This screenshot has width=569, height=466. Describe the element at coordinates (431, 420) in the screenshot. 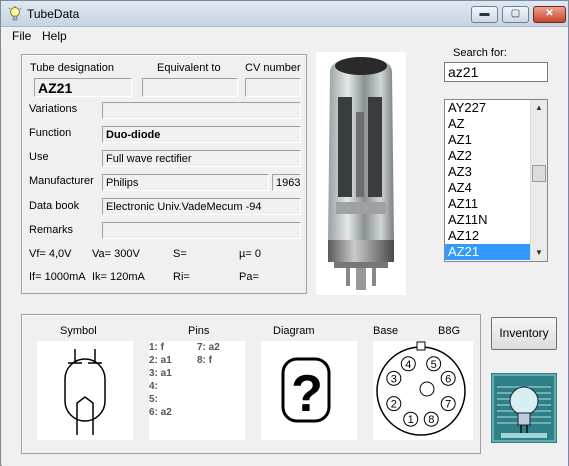

I see `base-pin-label: 8` at that location.